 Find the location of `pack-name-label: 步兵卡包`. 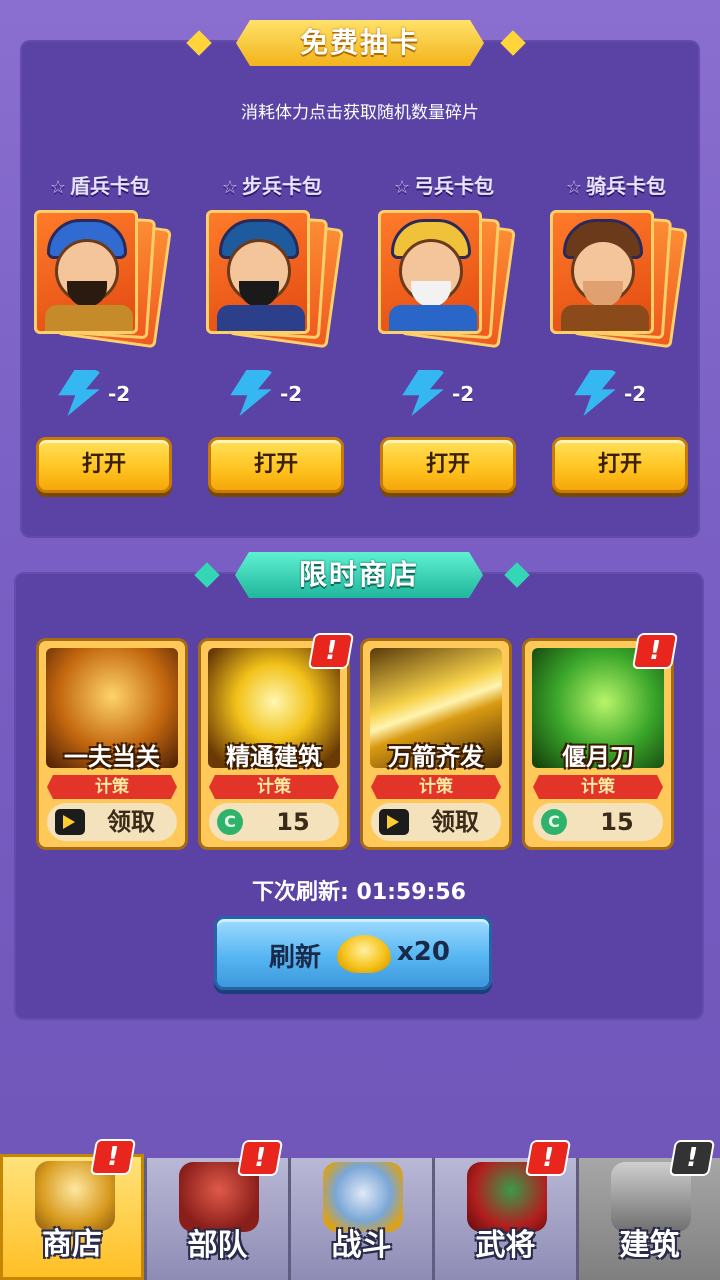

pack-name-label: 步兵卡包 is located at coordinates (282, 186).